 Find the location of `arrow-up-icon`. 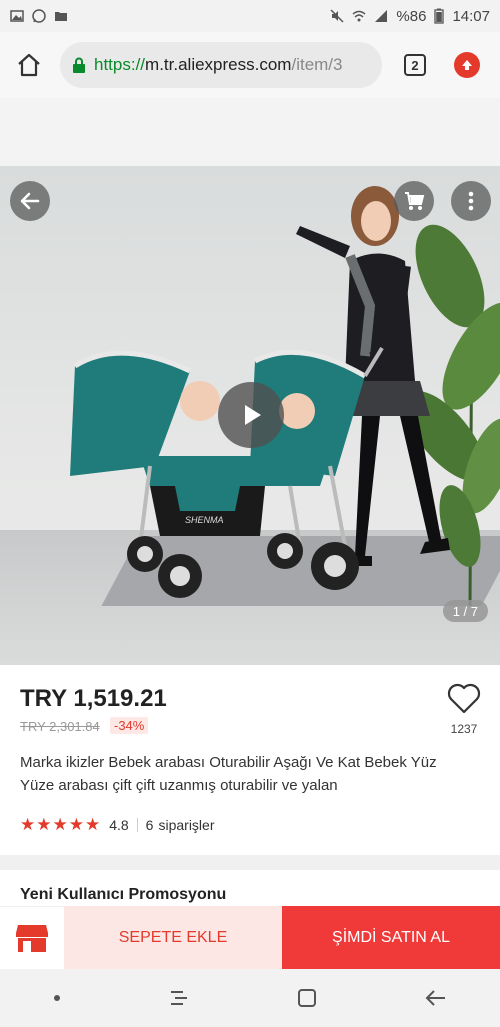

arrow-up-icon is located at coordinates (467, 65).